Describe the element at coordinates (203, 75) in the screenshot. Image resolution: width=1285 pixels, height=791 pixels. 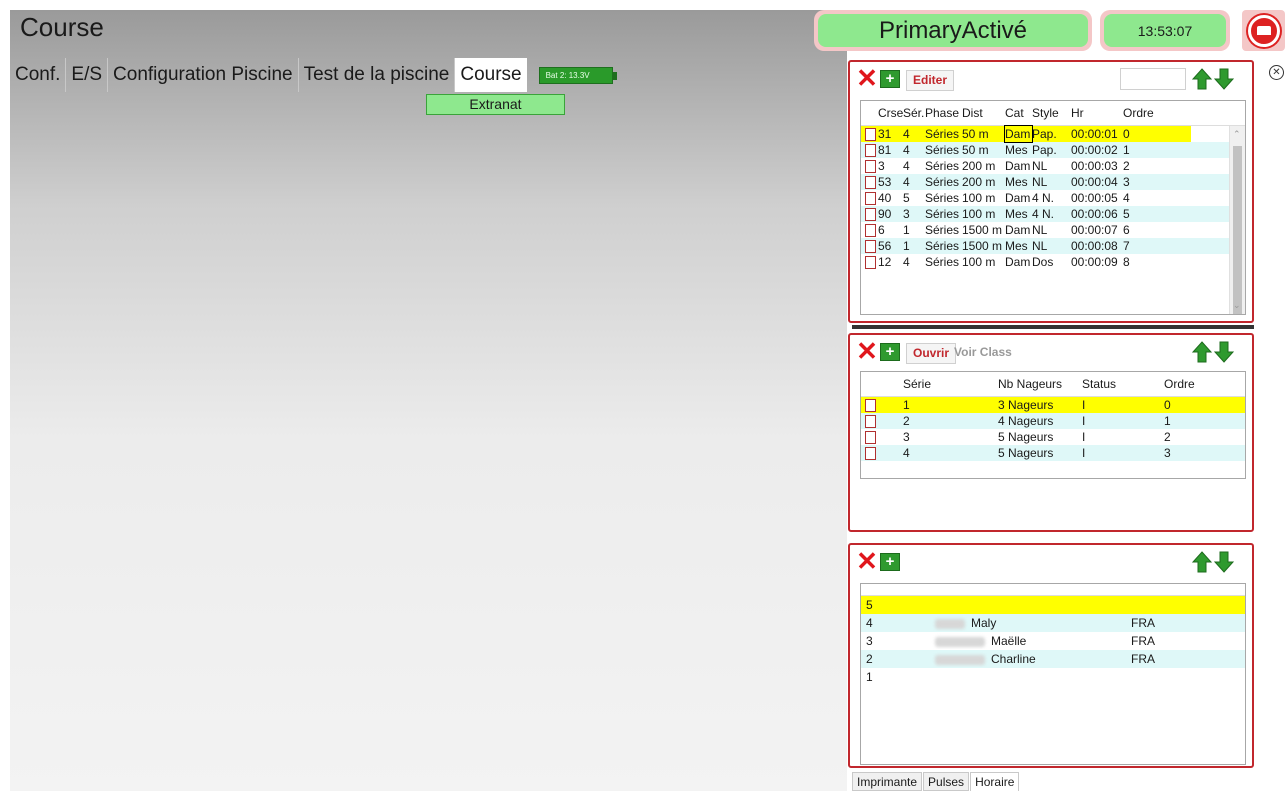
I see `tab-configuration-piscine: Configuration Piscine` at that location.